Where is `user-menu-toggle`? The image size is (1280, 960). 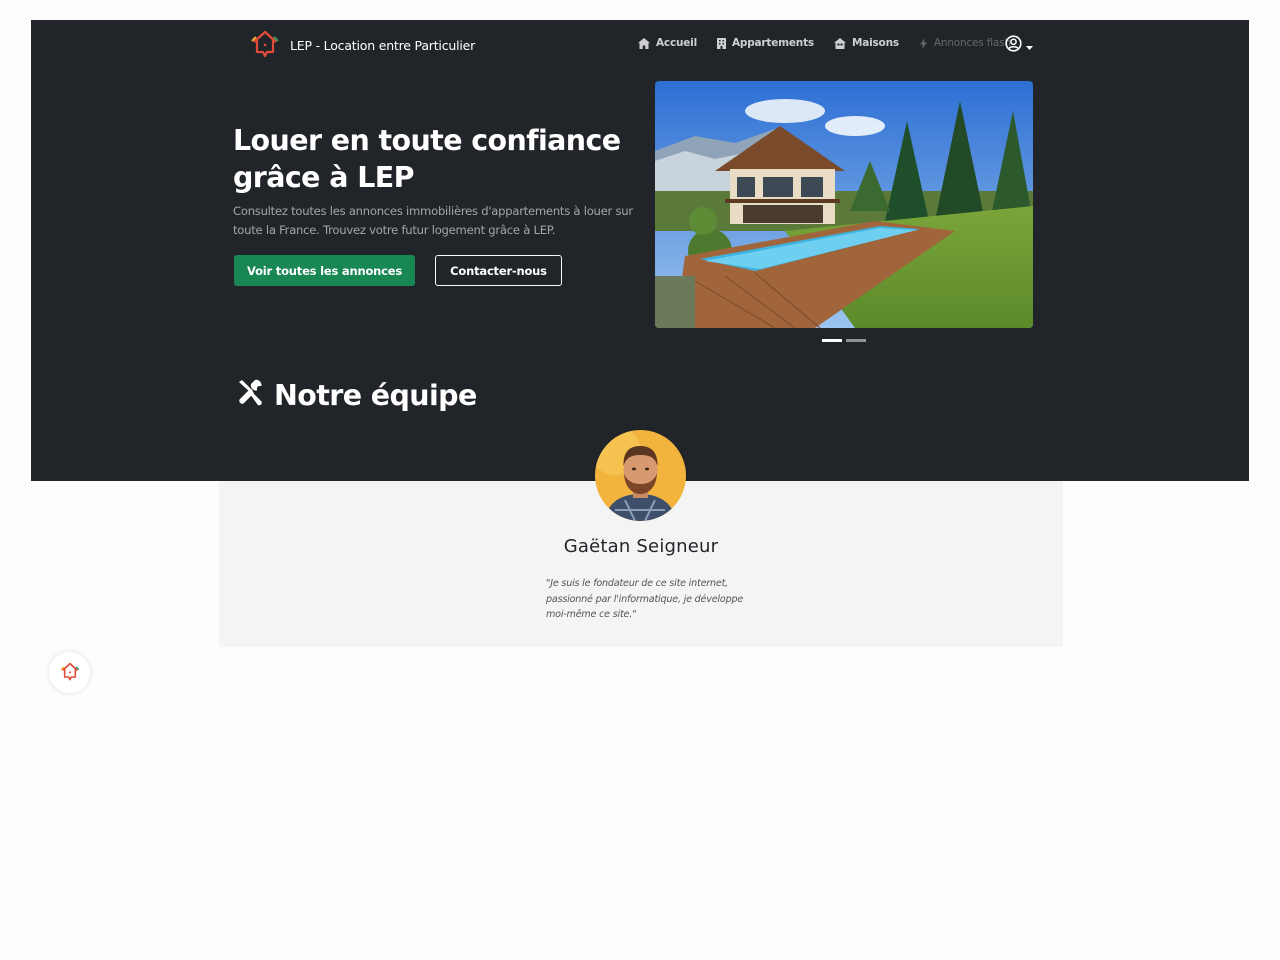
user-menu-toggle is located at coordinates (1019, 45).